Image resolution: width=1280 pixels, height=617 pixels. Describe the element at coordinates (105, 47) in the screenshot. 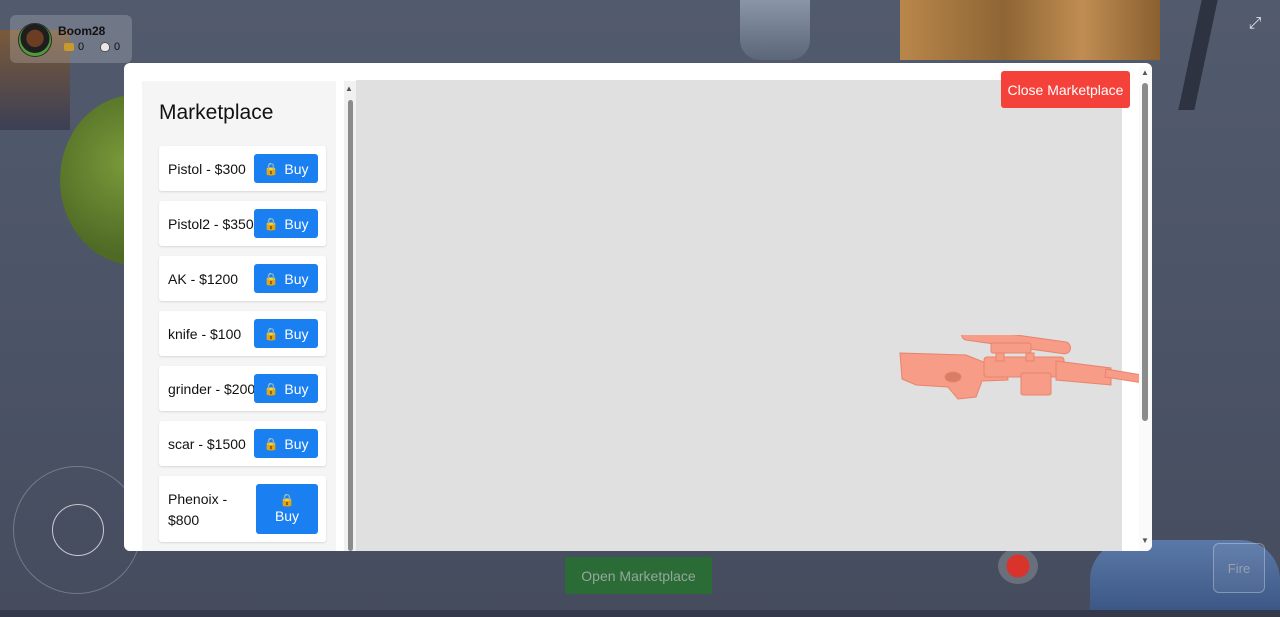

I see `skull-icon` at that location.